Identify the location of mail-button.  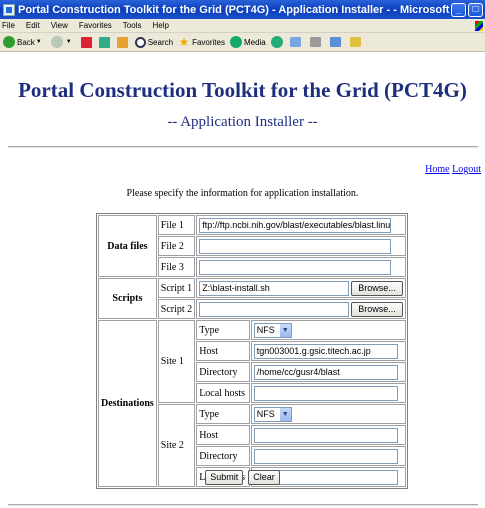
(297, 42).